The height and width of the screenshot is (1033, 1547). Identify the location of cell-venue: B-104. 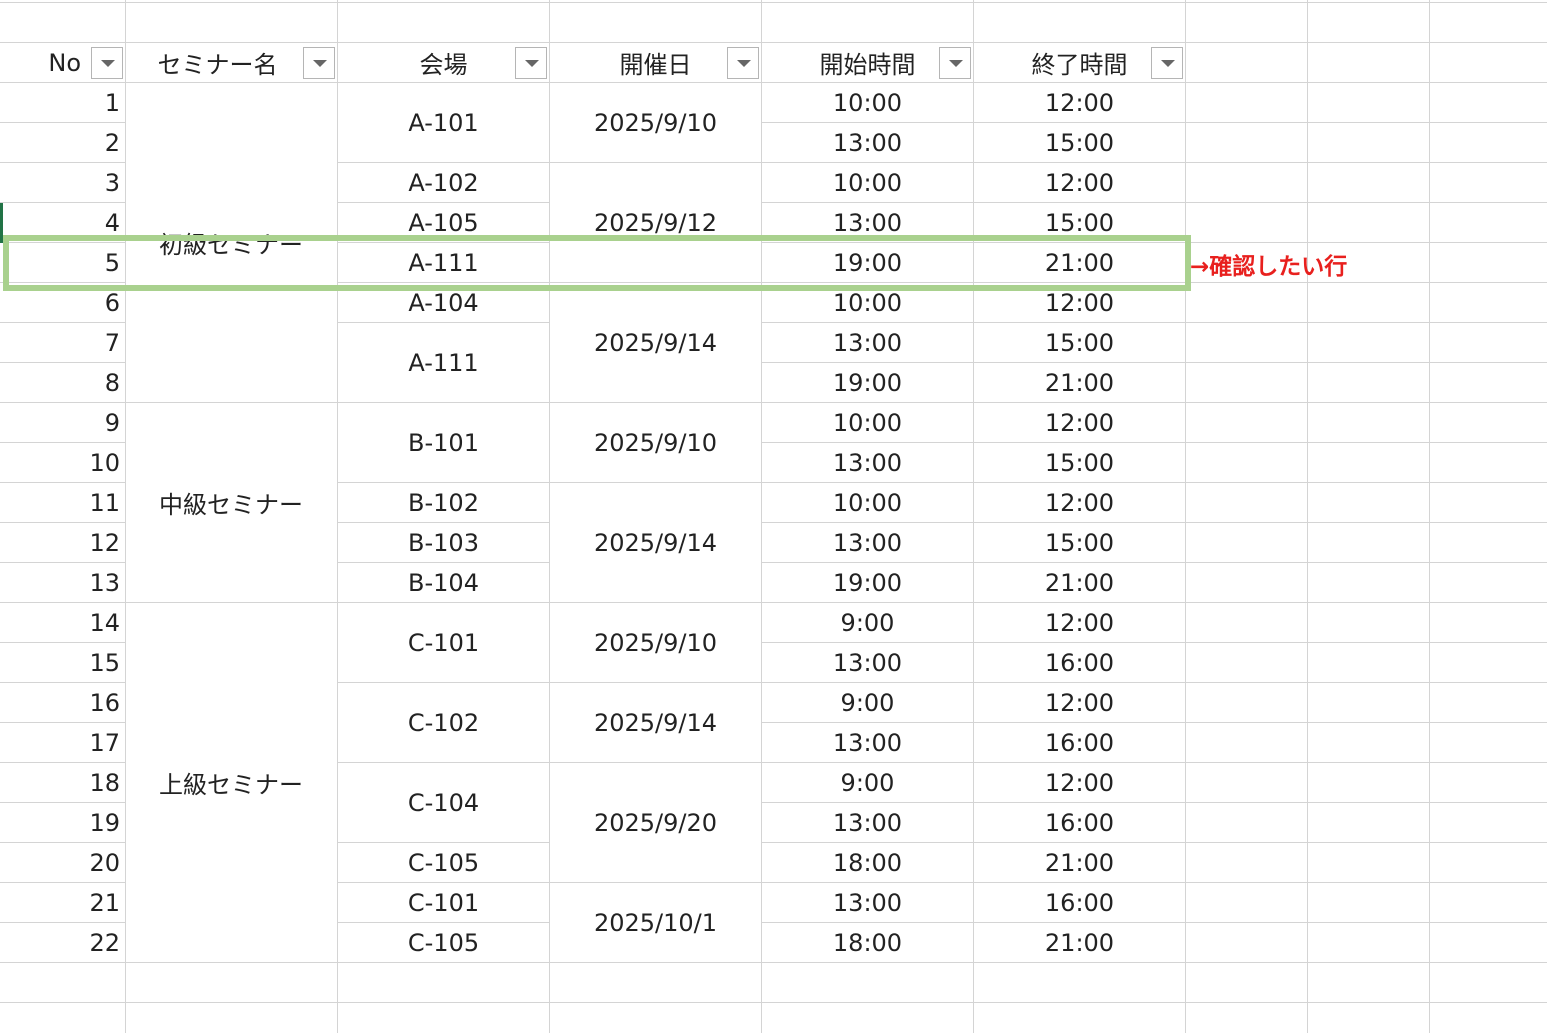
(443, 582).